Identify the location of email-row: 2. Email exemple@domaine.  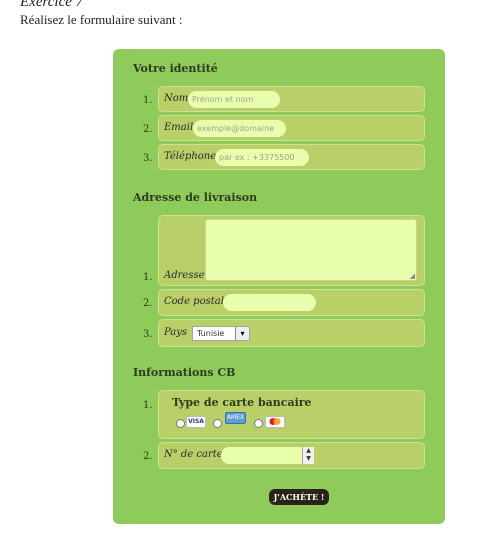
(284, 128).